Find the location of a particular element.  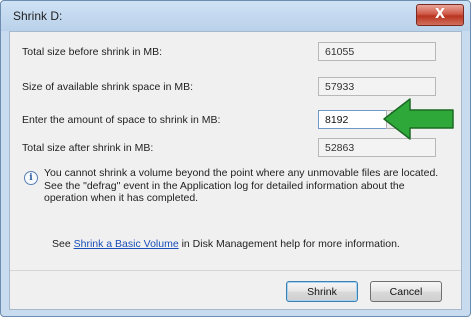

dialog-title: Shrink D: is located at coordinates (38, 16).